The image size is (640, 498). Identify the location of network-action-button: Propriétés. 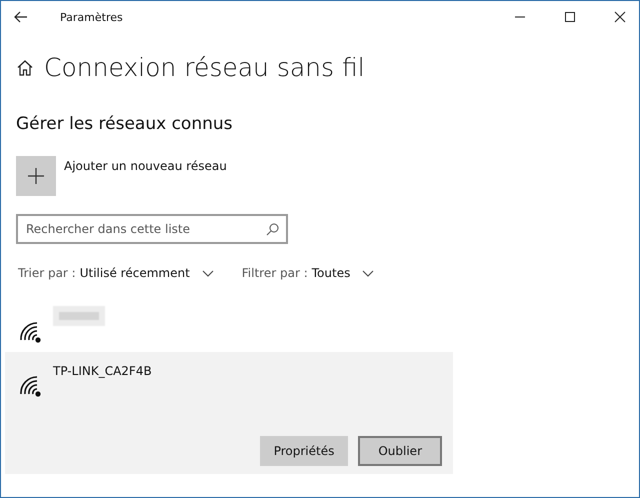
(304, 451).